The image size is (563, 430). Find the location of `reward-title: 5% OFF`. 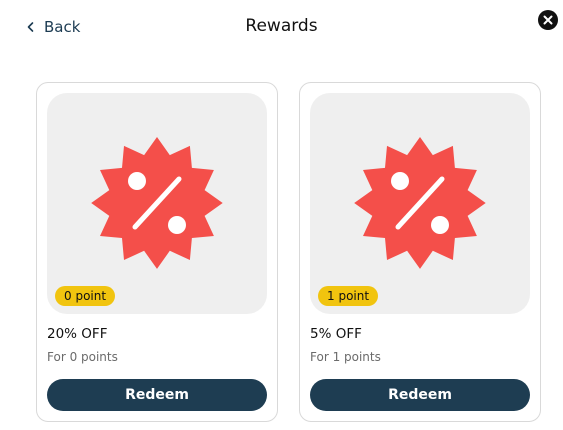

reward-title: 5% OFF is located at coordinates (336, 334).